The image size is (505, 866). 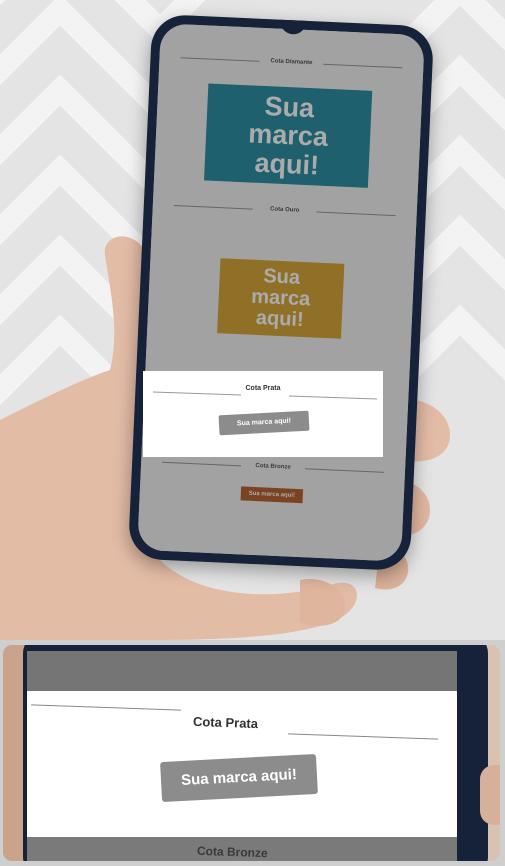 What do you see at coordinates (239, 778) in the screenshot?
I see `zoomed-brand-logo-placeholder: Sua marca aqui!` at bounding box center [239, 778].